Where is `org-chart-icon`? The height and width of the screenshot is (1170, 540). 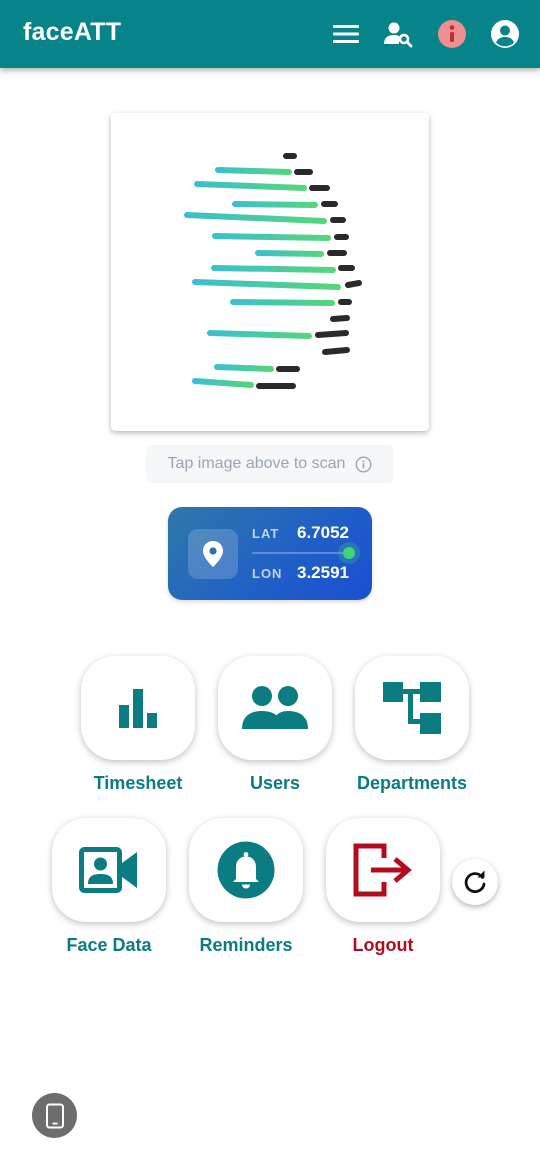
org-chart-icon is located at coordinates (412, 708).